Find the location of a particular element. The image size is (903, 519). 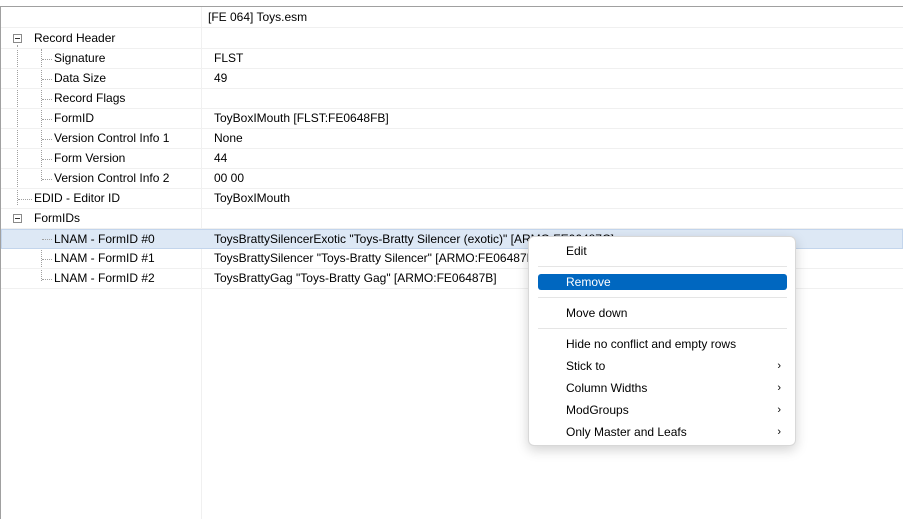

menu-item-hide-no-conflict: Hide no conflict and empty rows is located at coordinates (662, 344).